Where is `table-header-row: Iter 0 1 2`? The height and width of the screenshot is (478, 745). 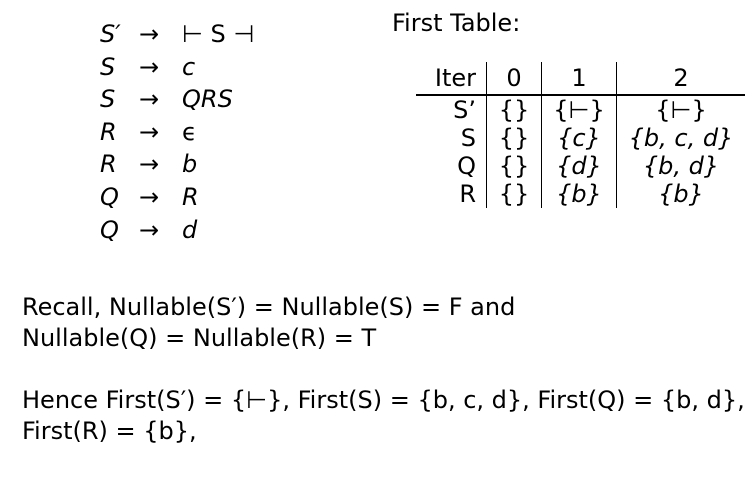 table-header-row: Iter 0 1 2 is located at coordinates (580, 79).